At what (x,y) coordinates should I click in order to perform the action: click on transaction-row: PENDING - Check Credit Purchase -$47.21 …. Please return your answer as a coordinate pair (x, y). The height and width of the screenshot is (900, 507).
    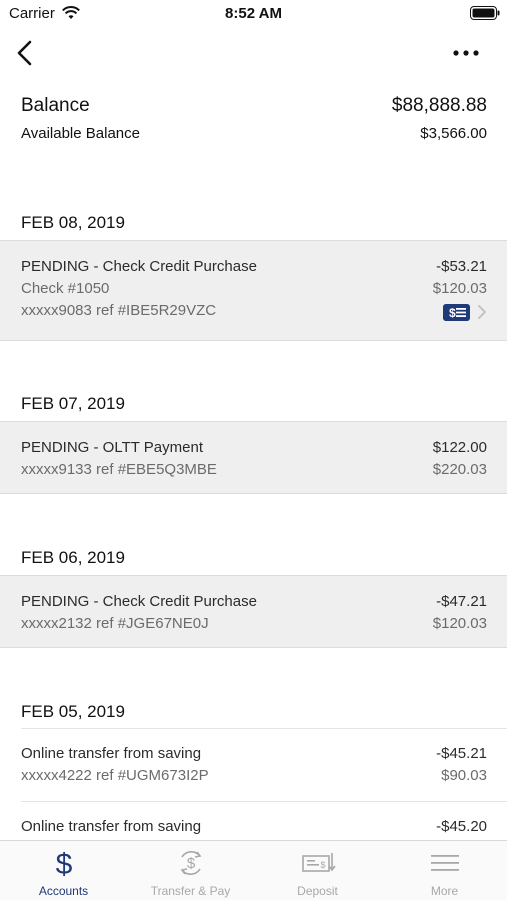
    Looking at the image, I should click on (253, 611).